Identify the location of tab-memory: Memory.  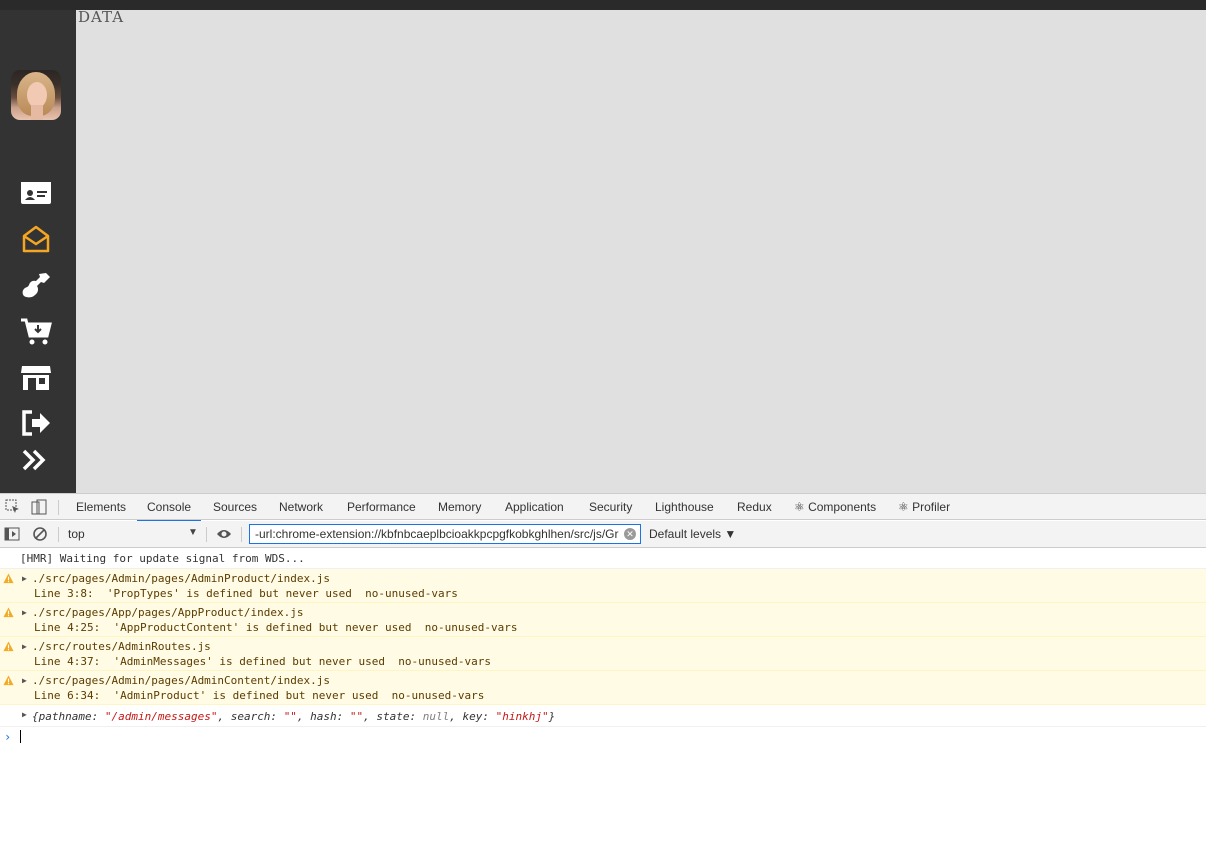
(459, 507).